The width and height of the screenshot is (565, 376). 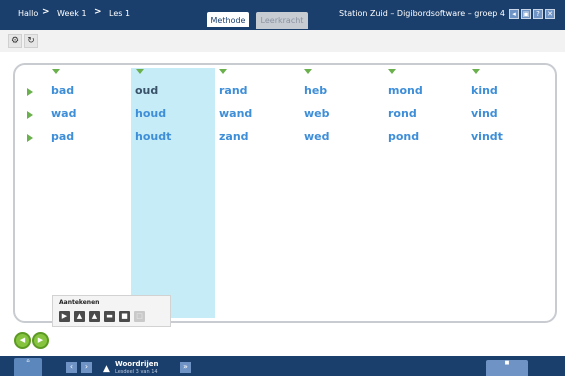 What do you see at coordinates (109, 316) in the screenshot?
I see `eraser-icon: ▬` at bounding box center [109, 316].